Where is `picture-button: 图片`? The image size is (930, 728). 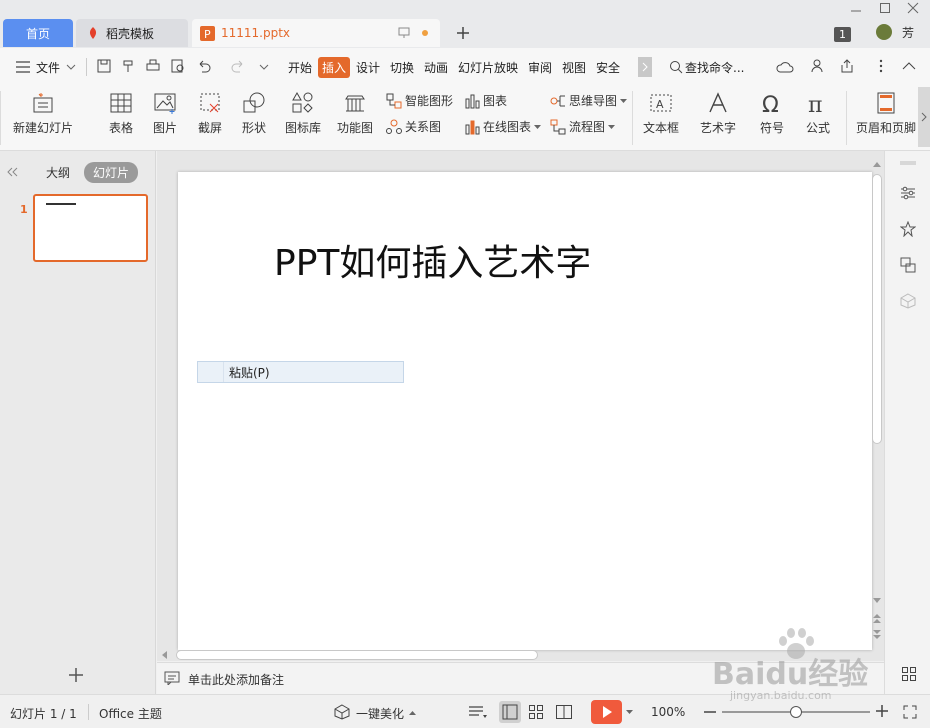 picture-button: 图片 is located at coordinates (165, 113).